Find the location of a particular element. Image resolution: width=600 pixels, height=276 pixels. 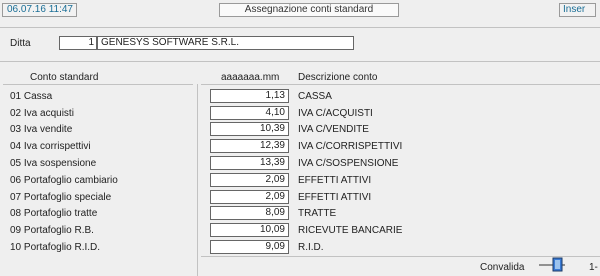

row-label: 08 Portafoglio tratte is located at coordinates (54, 213).